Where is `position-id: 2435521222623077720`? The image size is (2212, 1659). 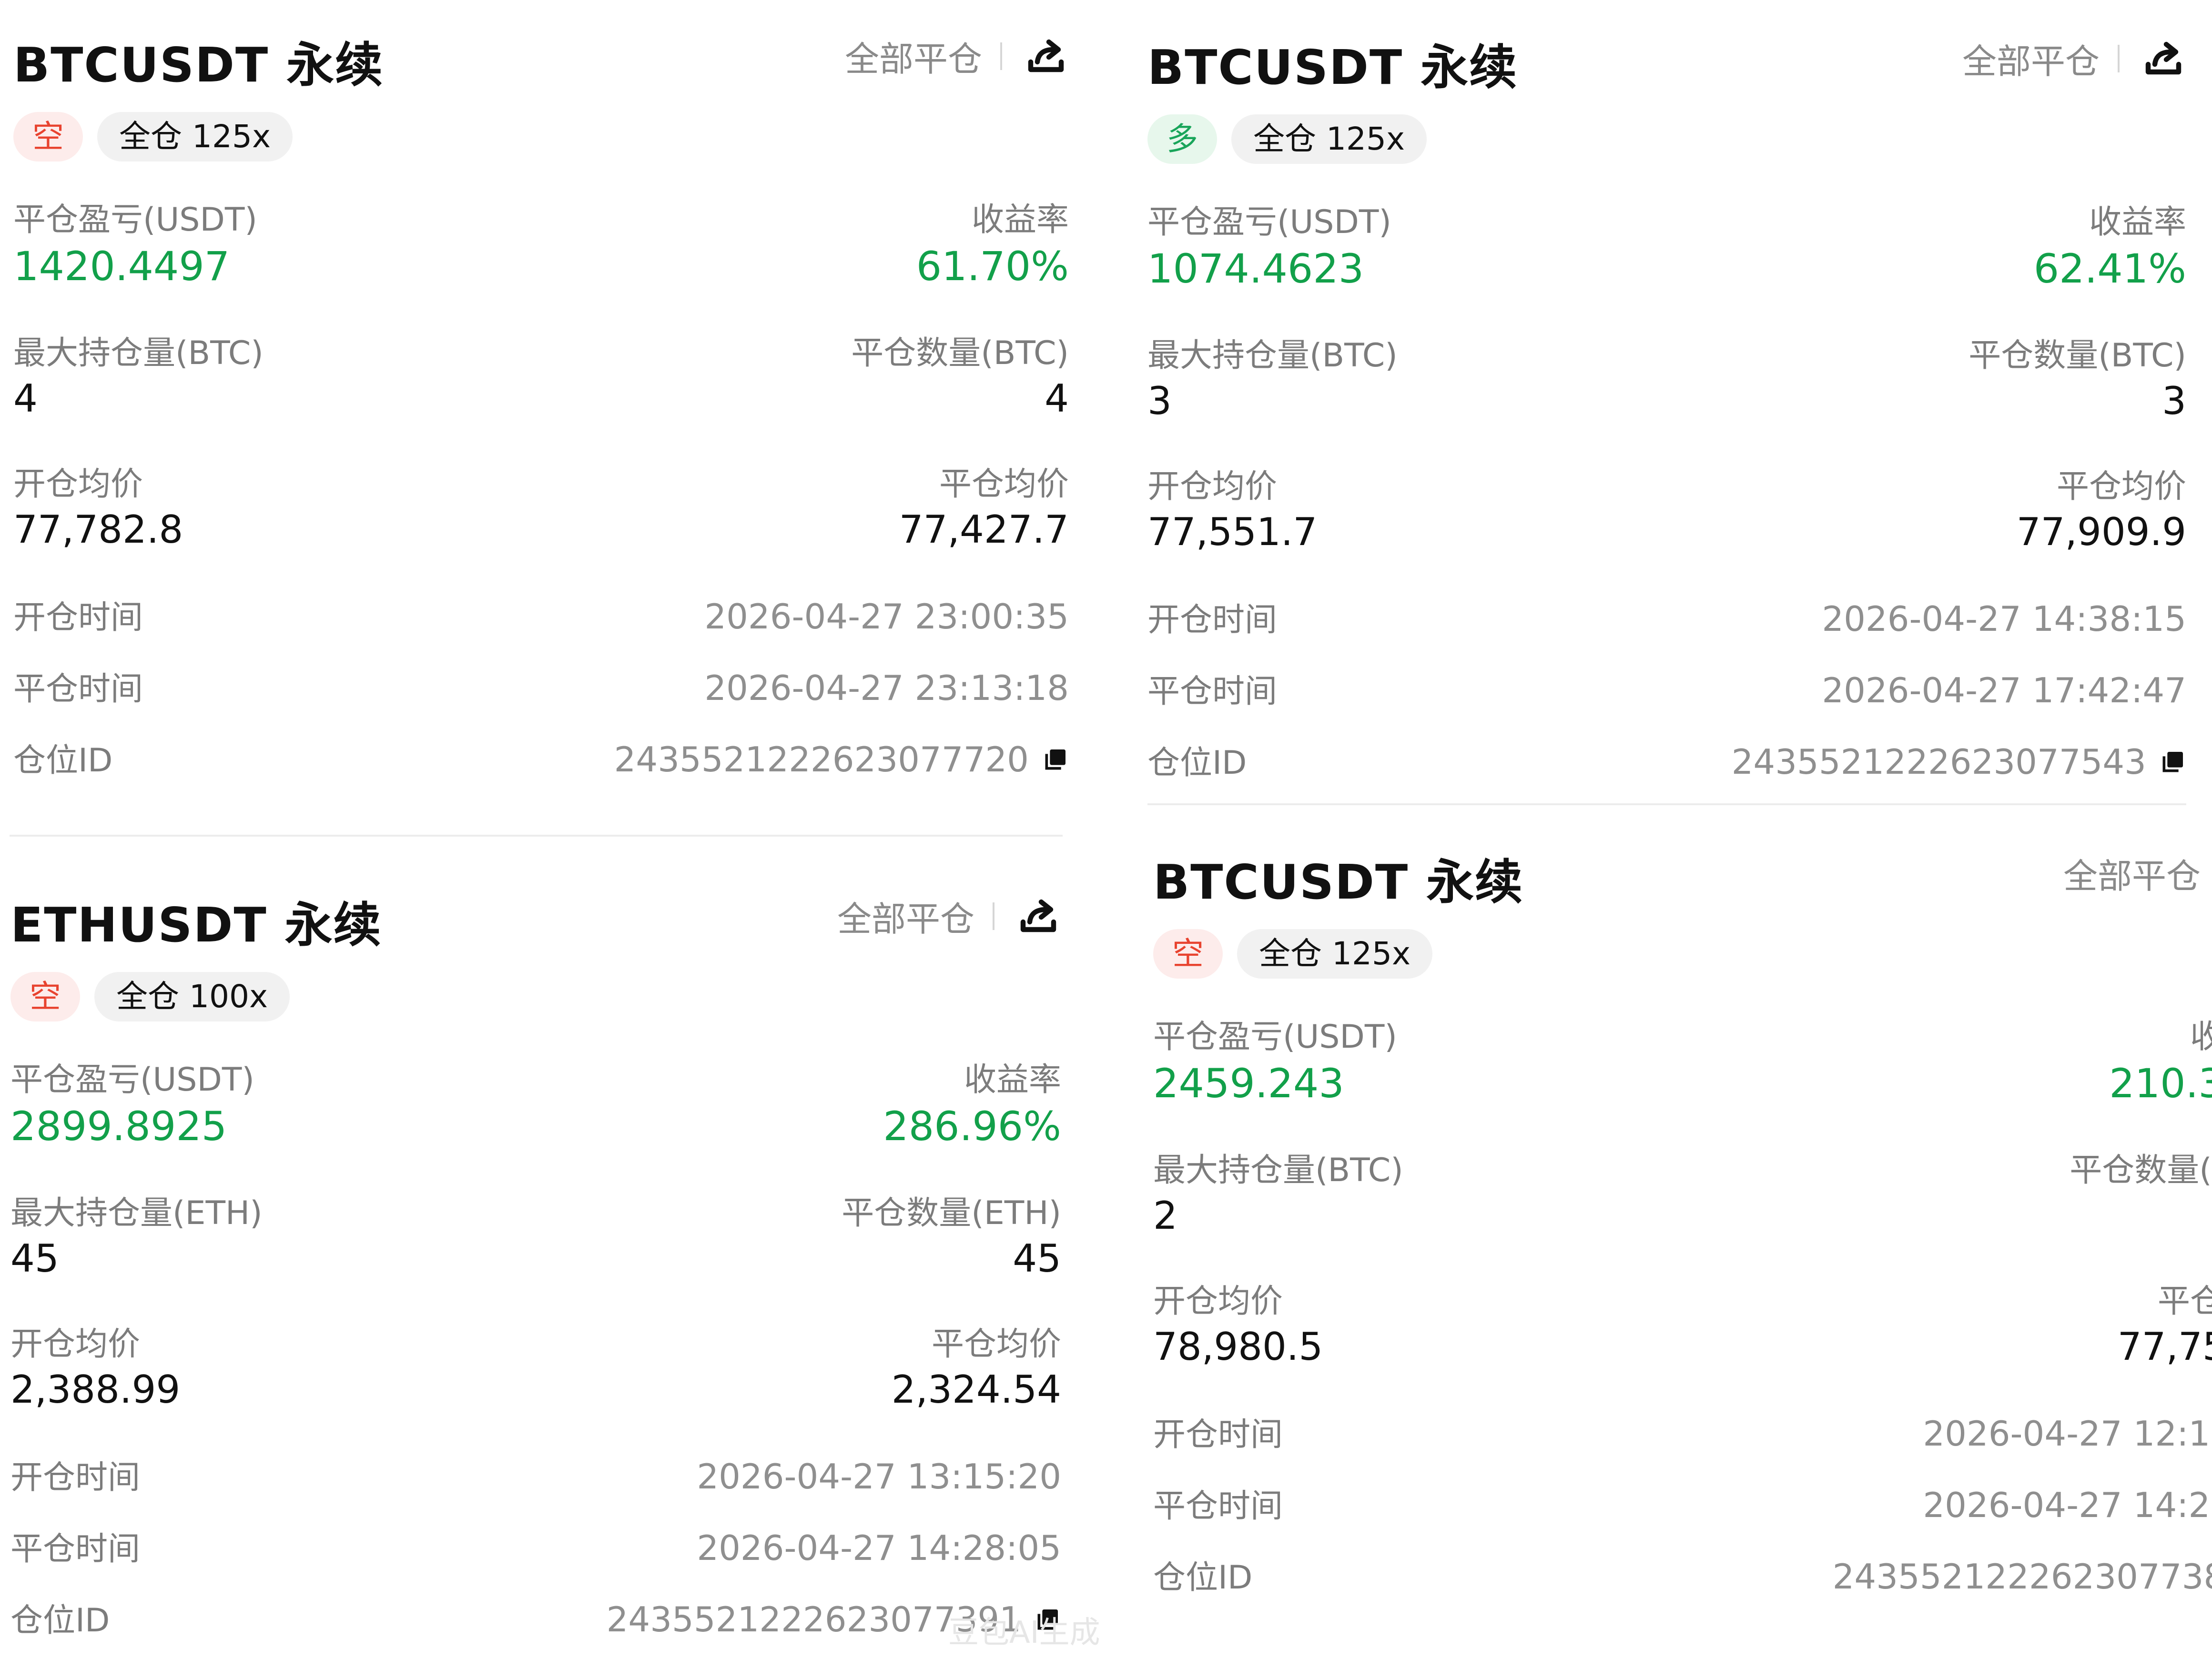 position-id: 2435521222623077720 is located at coordinates (841, 759).